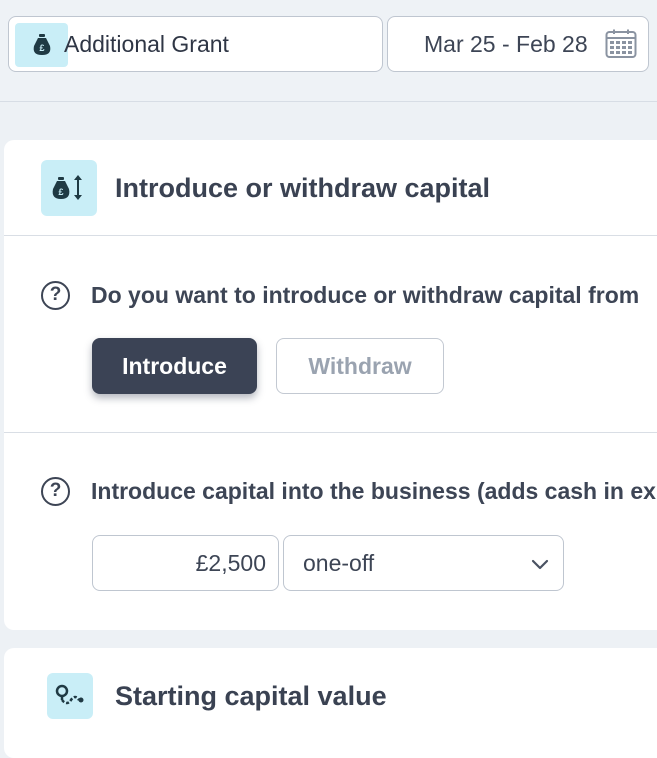 The image size is (657, 758). Describe the element at coordinates (339, 562) in the screenshot. I see `frequency-value: one-off` at that location.